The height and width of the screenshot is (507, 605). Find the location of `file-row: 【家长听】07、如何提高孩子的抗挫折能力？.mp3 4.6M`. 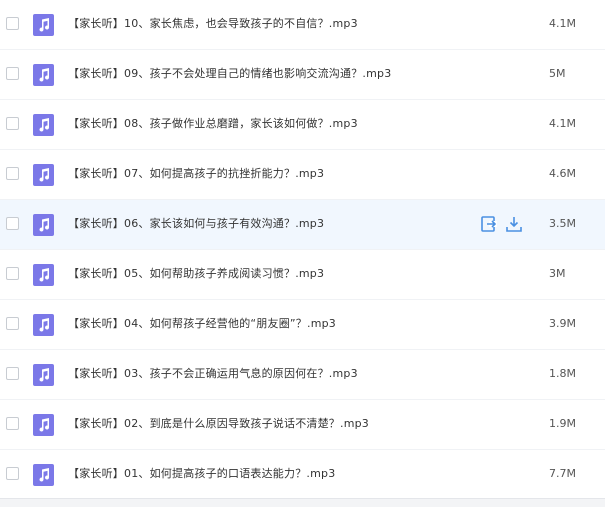

file-row: 【家长听】07、如何提高孩子的抗挫折能力？.mp3 4.6M is located at coordinates (302, 175).